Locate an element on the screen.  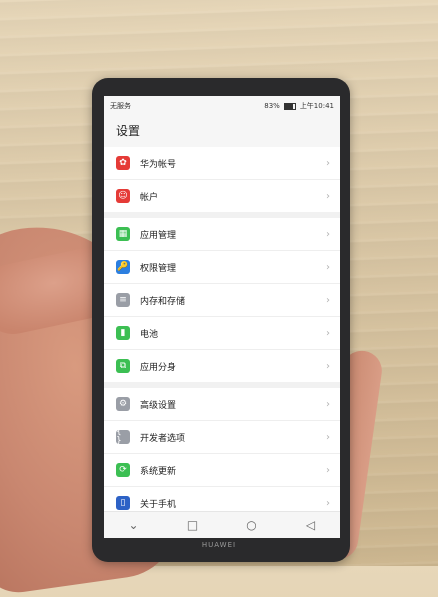
phone-info-icon: ▯ is located at coordinates (123, 503).